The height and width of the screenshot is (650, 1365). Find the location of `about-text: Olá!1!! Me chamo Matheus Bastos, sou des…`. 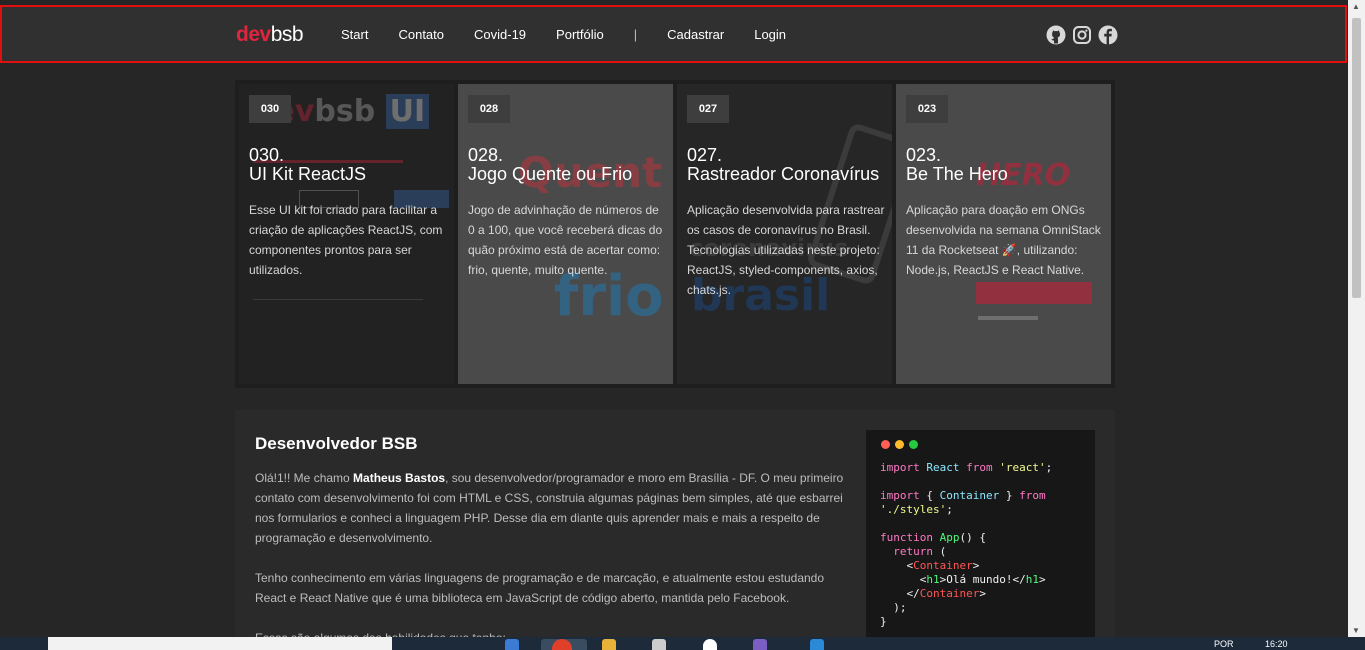

about-text: Olá!1!! Me chamo Matheus Bastos, sou des… is located at coordinates (550, 559).